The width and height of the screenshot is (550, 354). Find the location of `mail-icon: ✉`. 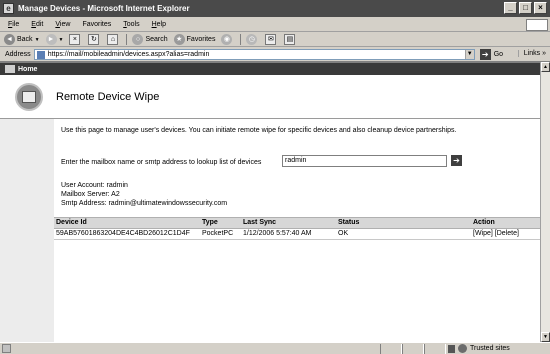

mail-icon: ✉ is located at coordinates (271, 39).